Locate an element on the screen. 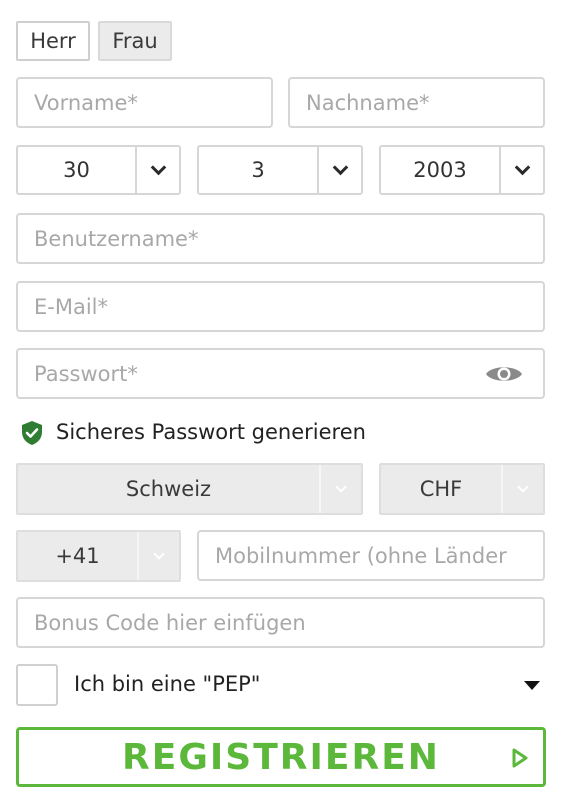 Image resolution: width=562 pixels, height=800 pixels. dob-day-select: 30 is located at coordinates (98, 170).